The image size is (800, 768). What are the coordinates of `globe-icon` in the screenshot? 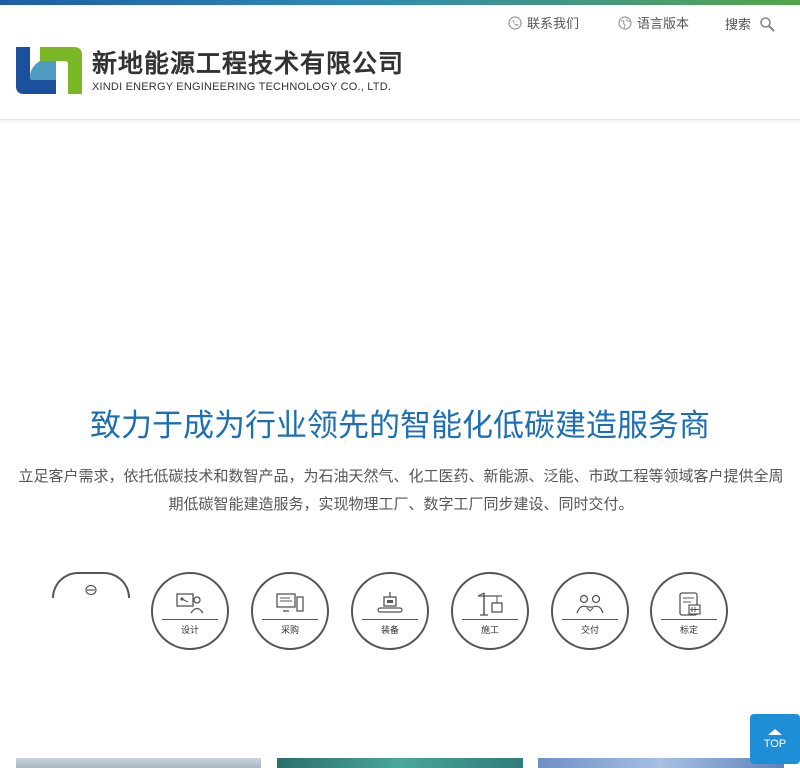 It's located at (625, 22).